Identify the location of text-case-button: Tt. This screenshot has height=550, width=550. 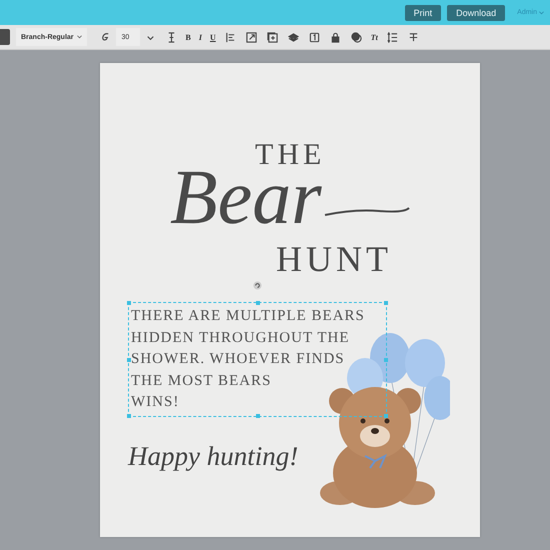
(374, 37).